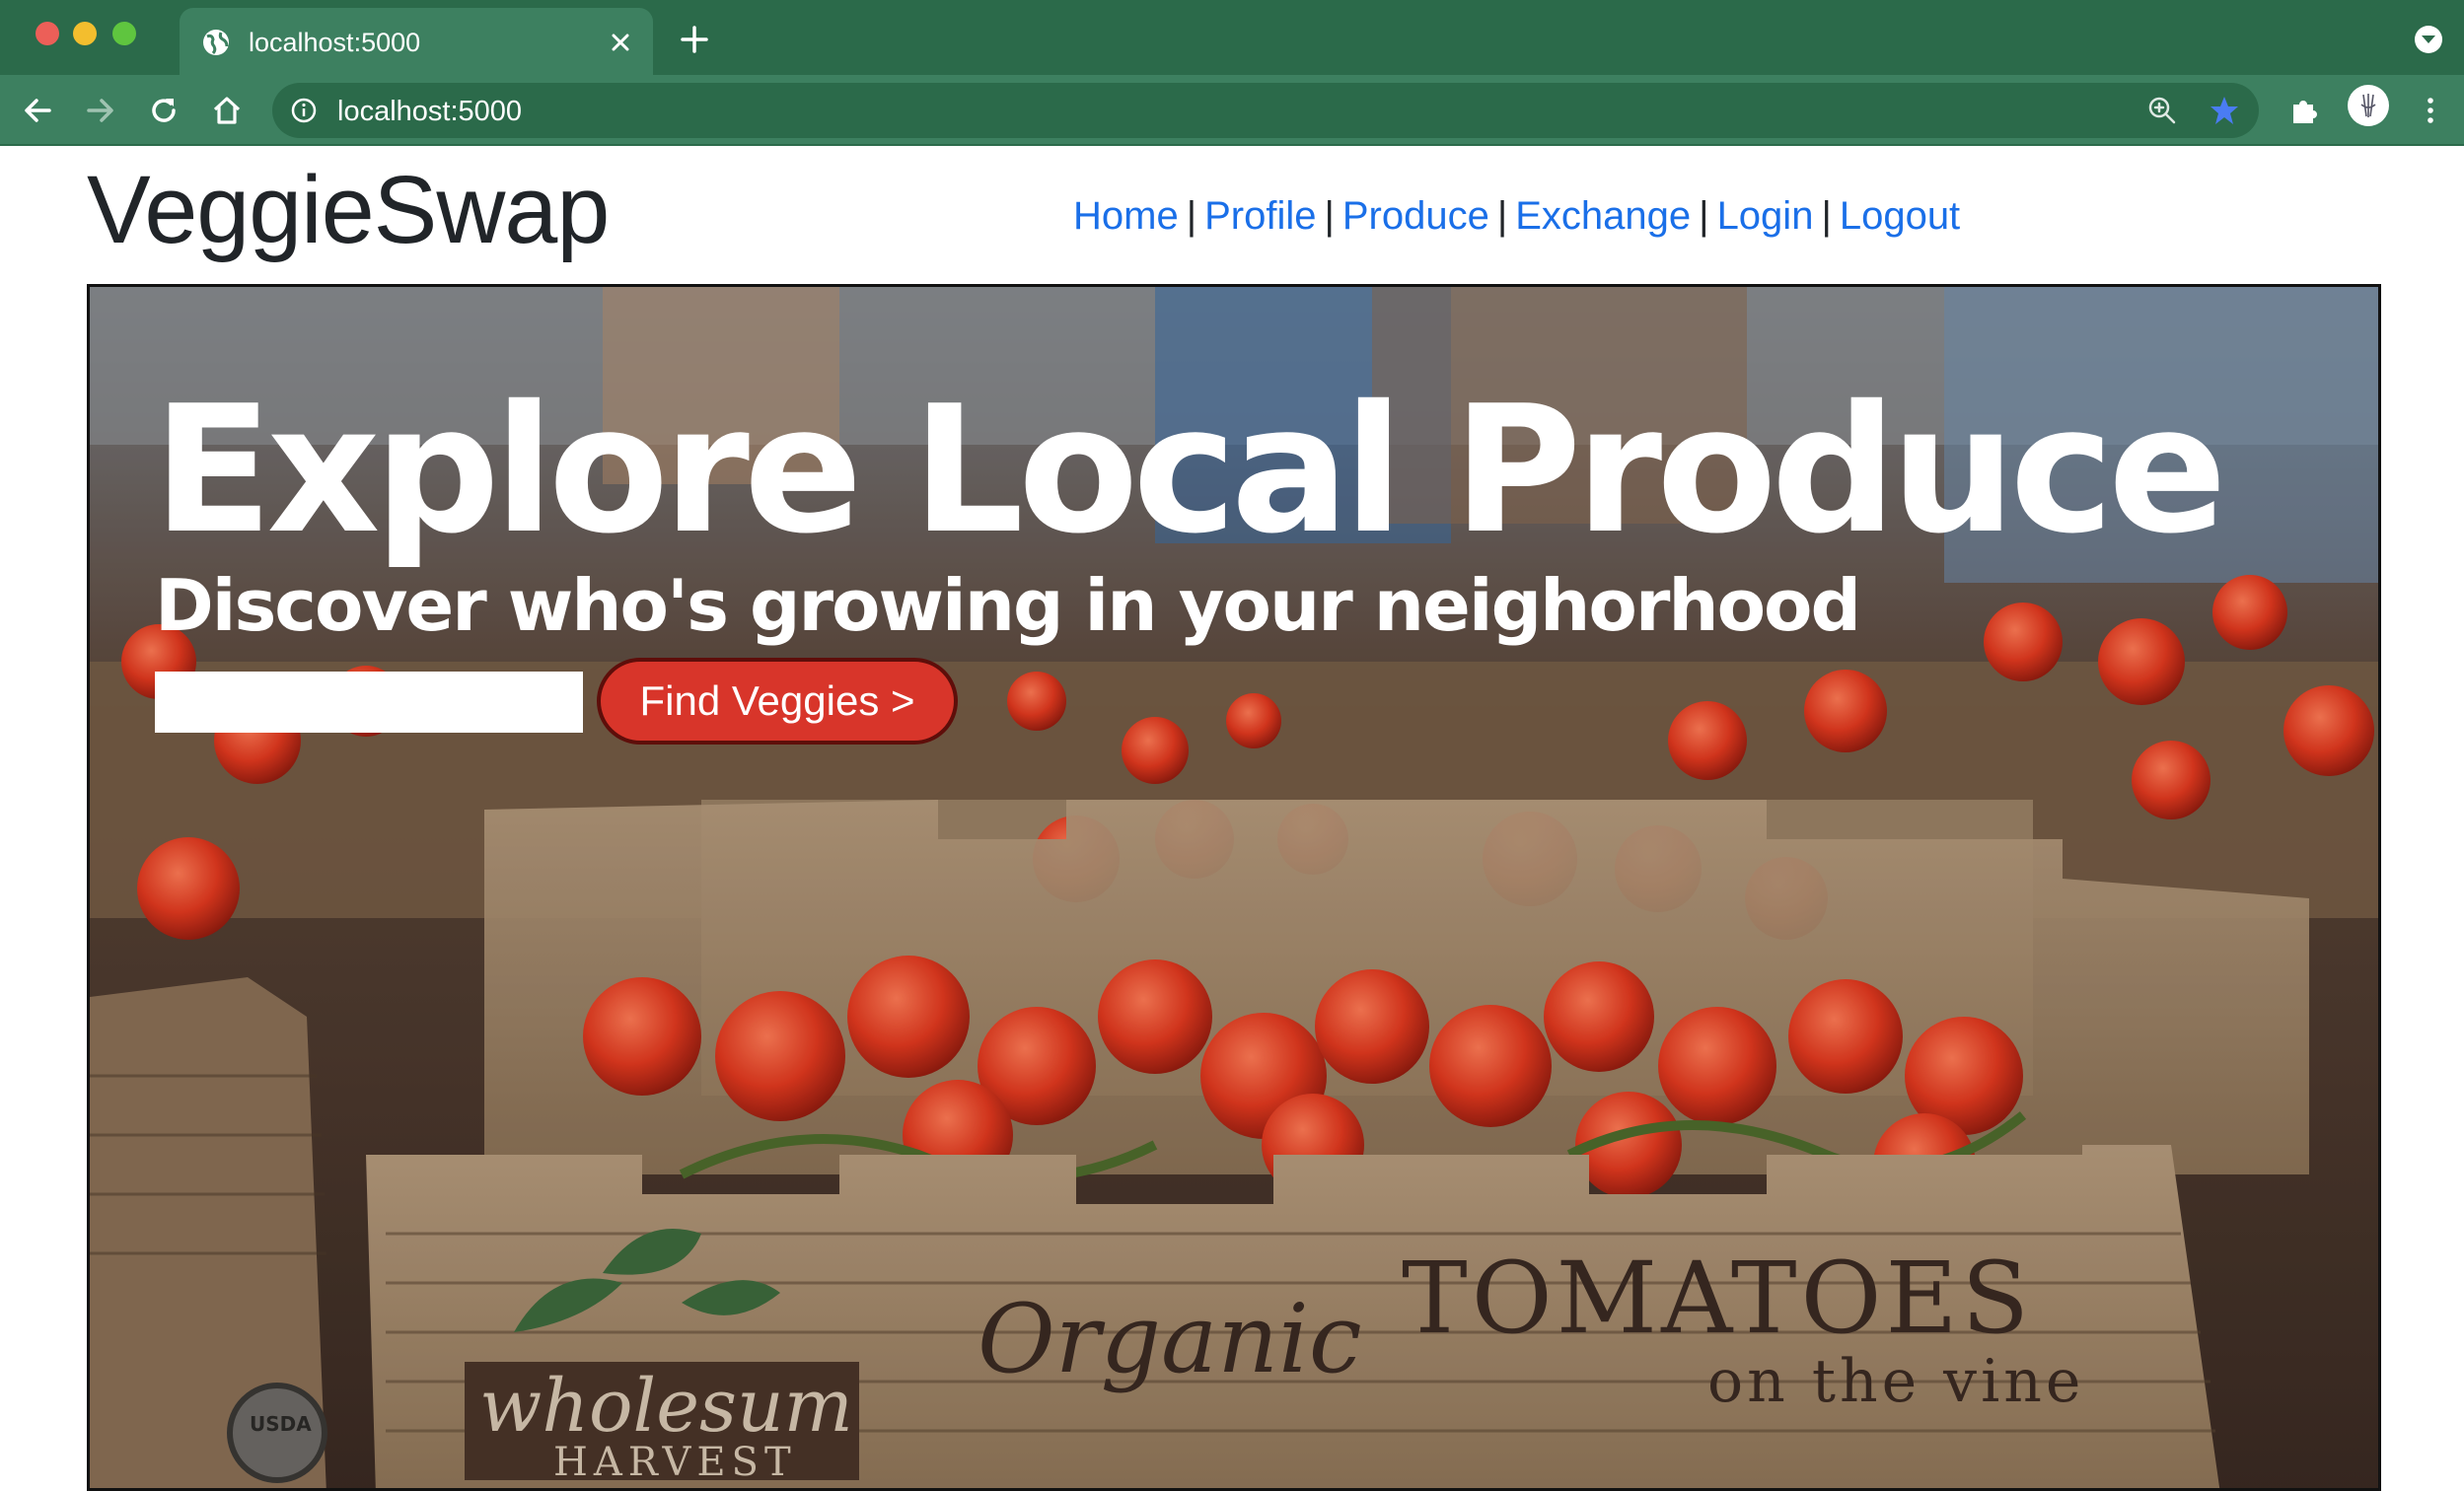 The height and width of the screenshot is (1491, 2464). Describe the element at coordinates (2162, 110) in the screenshot. I see `zoom-icon` at that location.